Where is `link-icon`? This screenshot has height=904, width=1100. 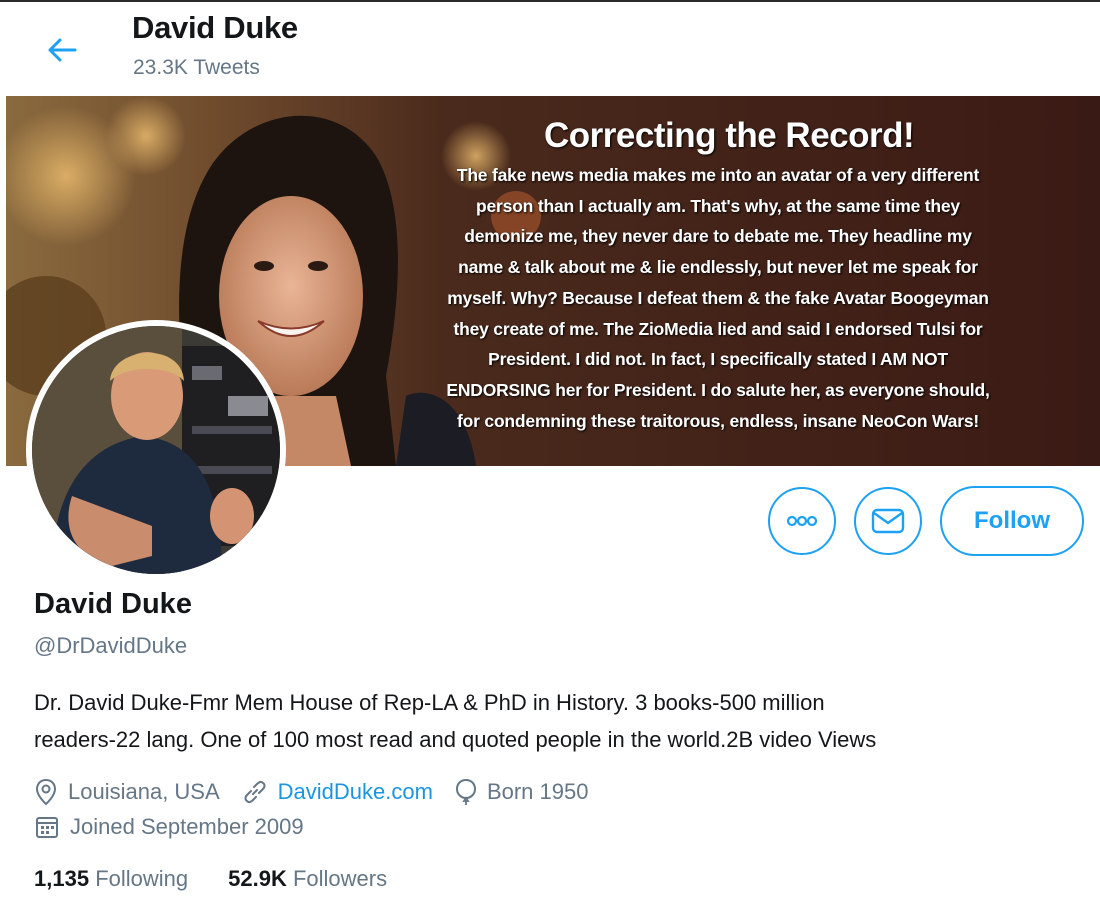 link-icon is located at coordinates (255, 792).